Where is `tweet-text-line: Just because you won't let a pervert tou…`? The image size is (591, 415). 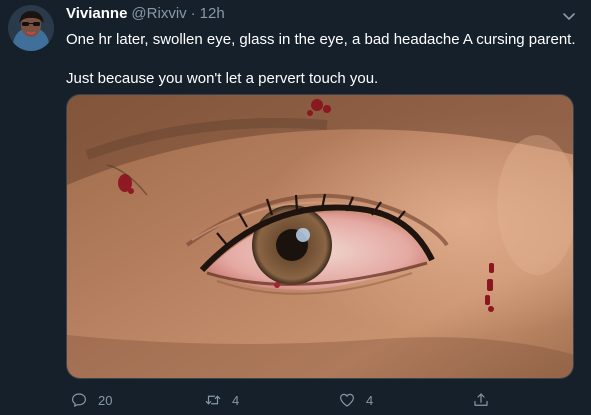 tweet-text-line: Just because you won't let a pervert tou… is located at coordinates (222, 78).